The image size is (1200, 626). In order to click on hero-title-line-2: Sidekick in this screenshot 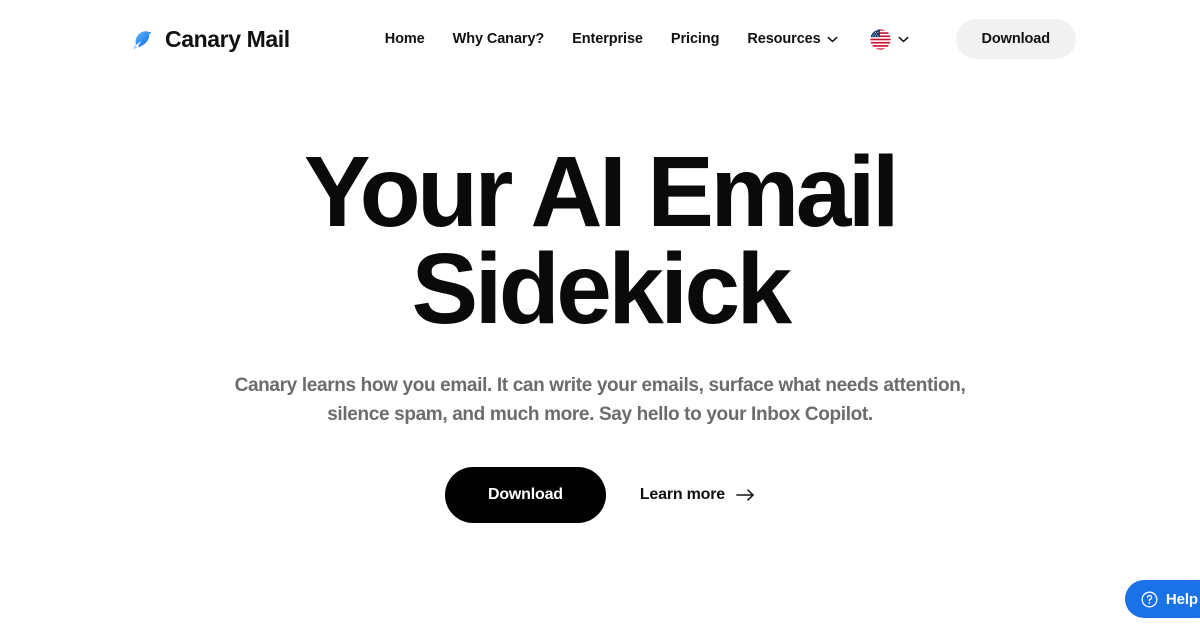, I will do `click(601, 289)`.